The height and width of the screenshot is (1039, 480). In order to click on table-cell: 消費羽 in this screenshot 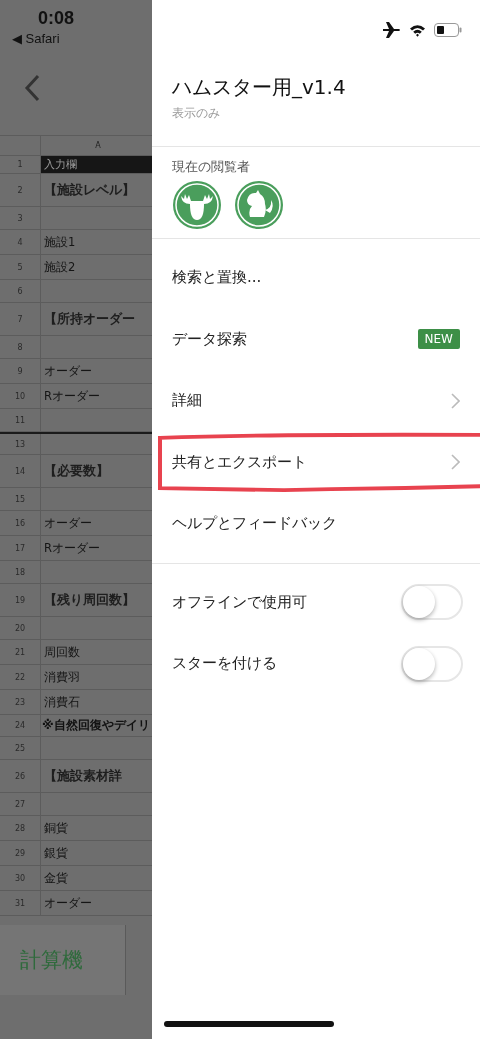, I will do `click(62, 677)`.